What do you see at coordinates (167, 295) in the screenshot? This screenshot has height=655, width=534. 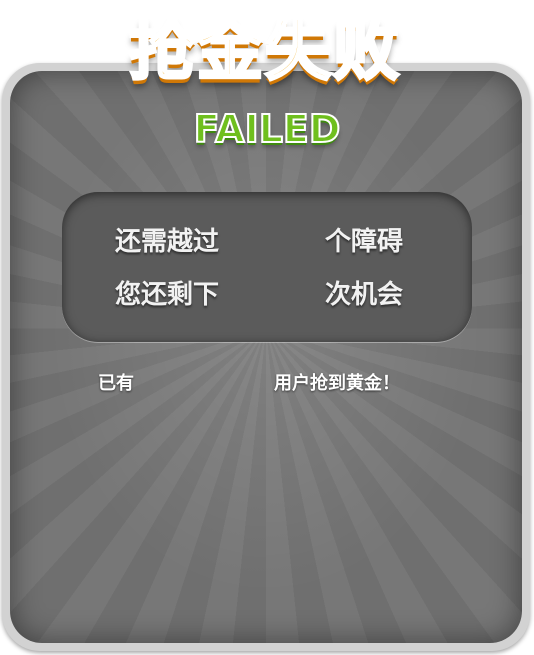 I see `chances-prefix-label: 您还剩下` at bounding box center [167, 295].